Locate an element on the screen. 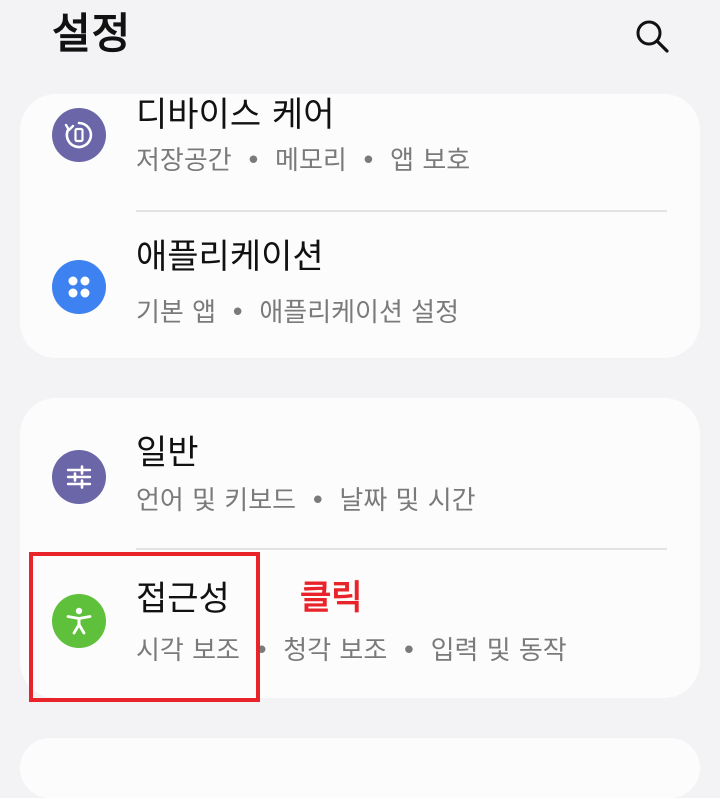 The width and height of the screenshot is (720, 798). item-subtitle: 시각 보조 • 청각 보조 • 입력 및 동작 is located at coordinates (351, 651).